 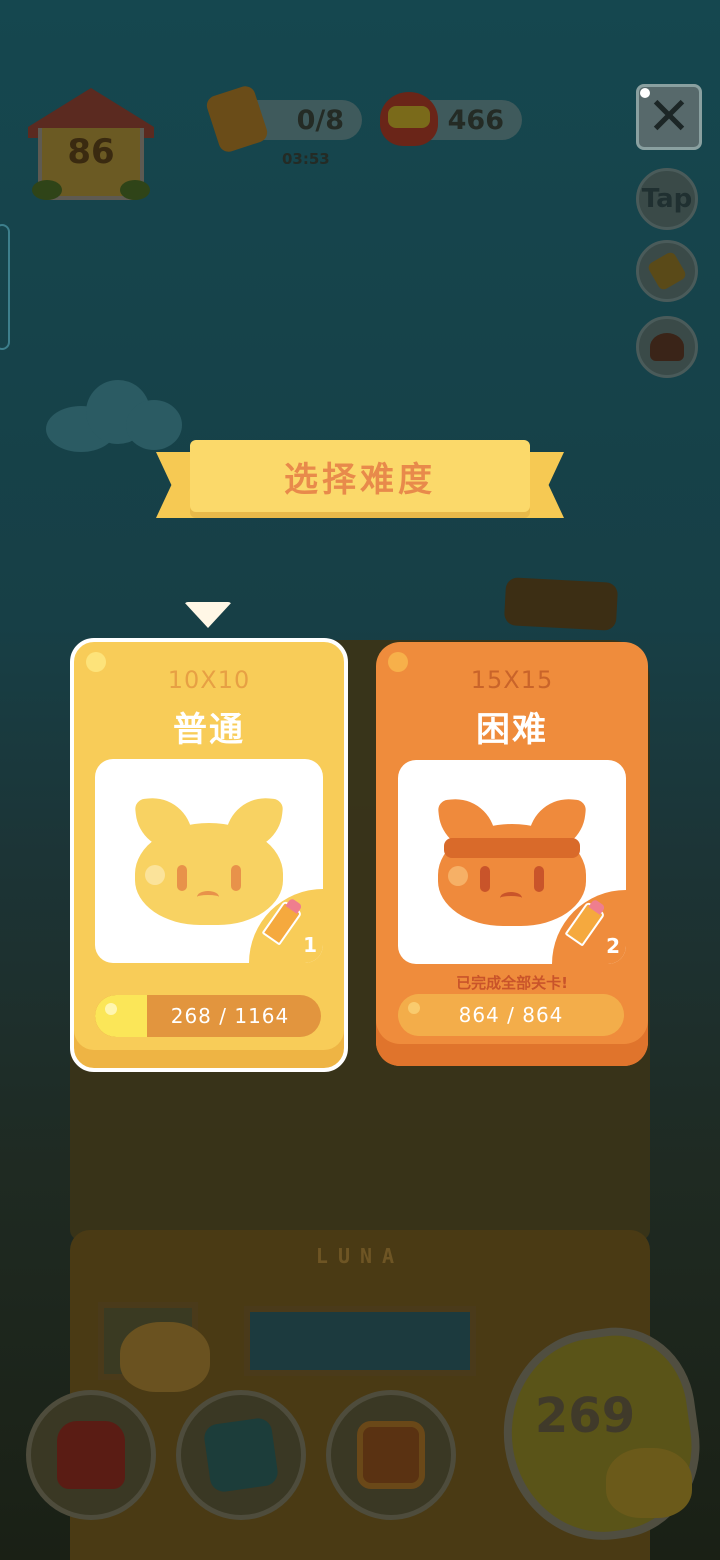 I want to click on grid-size: 15X15, so click(x=512, y=680).